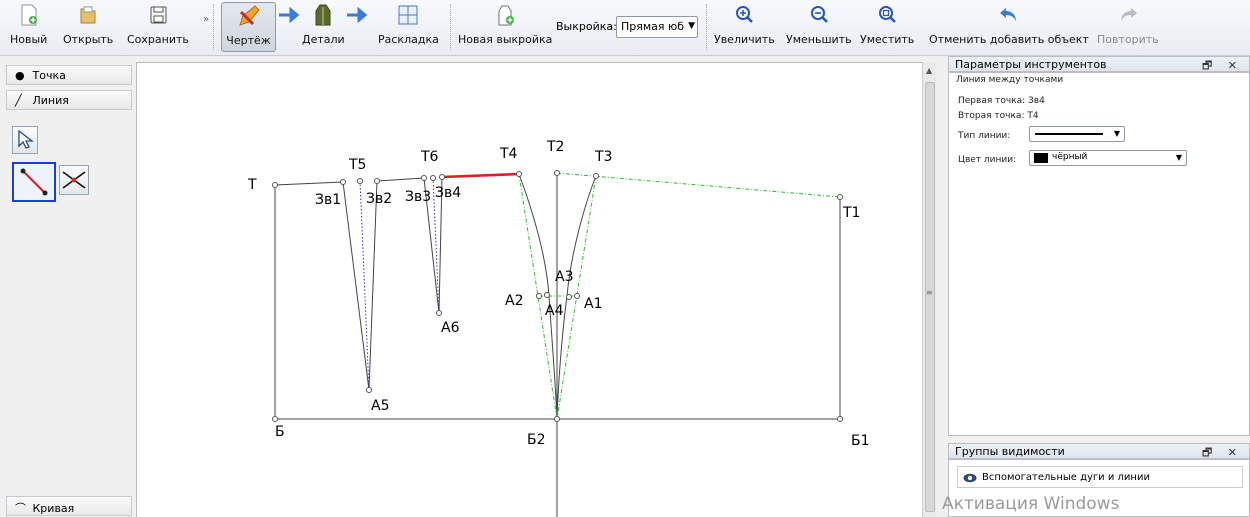  I want to click on line-color-label: Цвет линии:, so click(987, 160).